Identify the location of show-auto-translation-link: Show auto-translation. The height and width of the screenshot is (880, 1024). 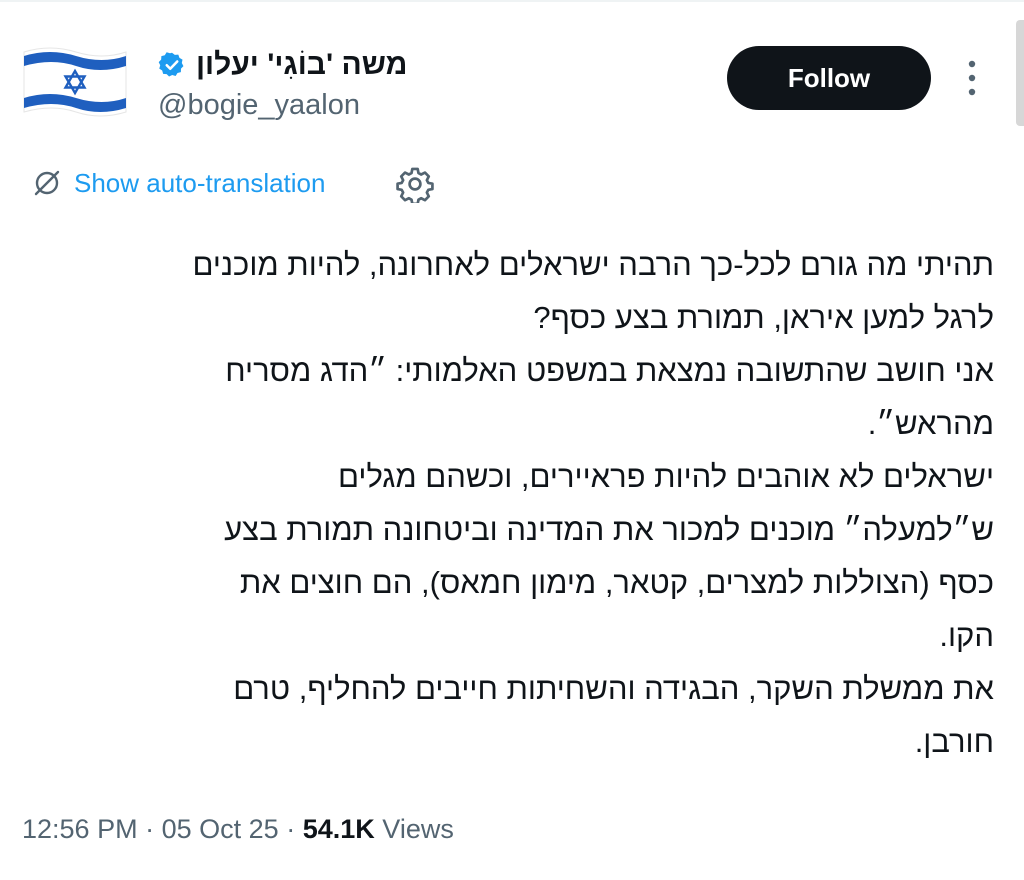
(199, 183).